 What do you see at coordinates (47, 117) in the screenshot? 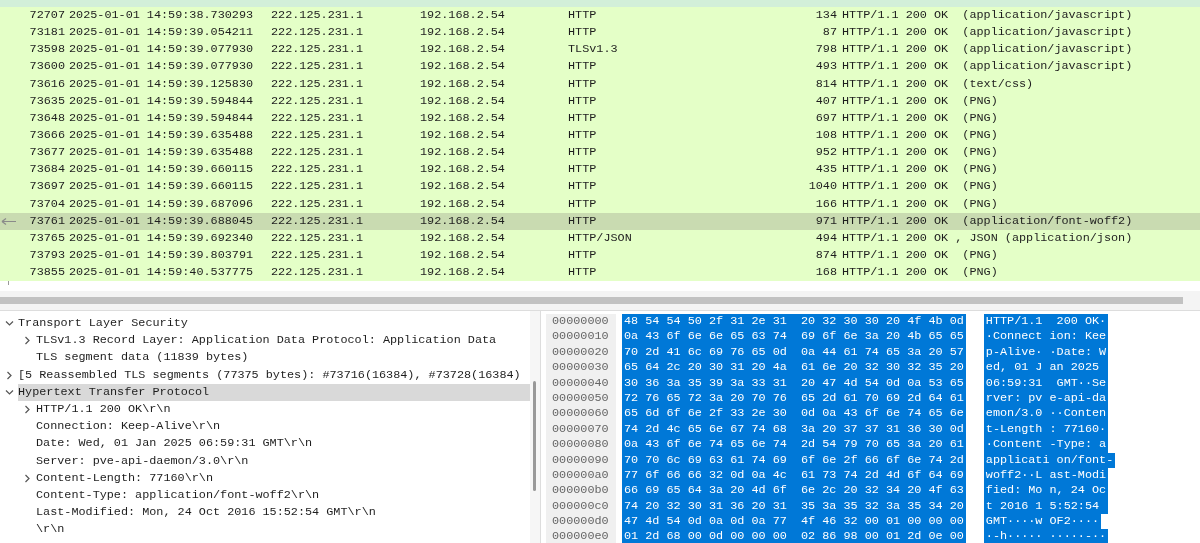
I see `packet-number: 73648` at bounding box center [47, 117].